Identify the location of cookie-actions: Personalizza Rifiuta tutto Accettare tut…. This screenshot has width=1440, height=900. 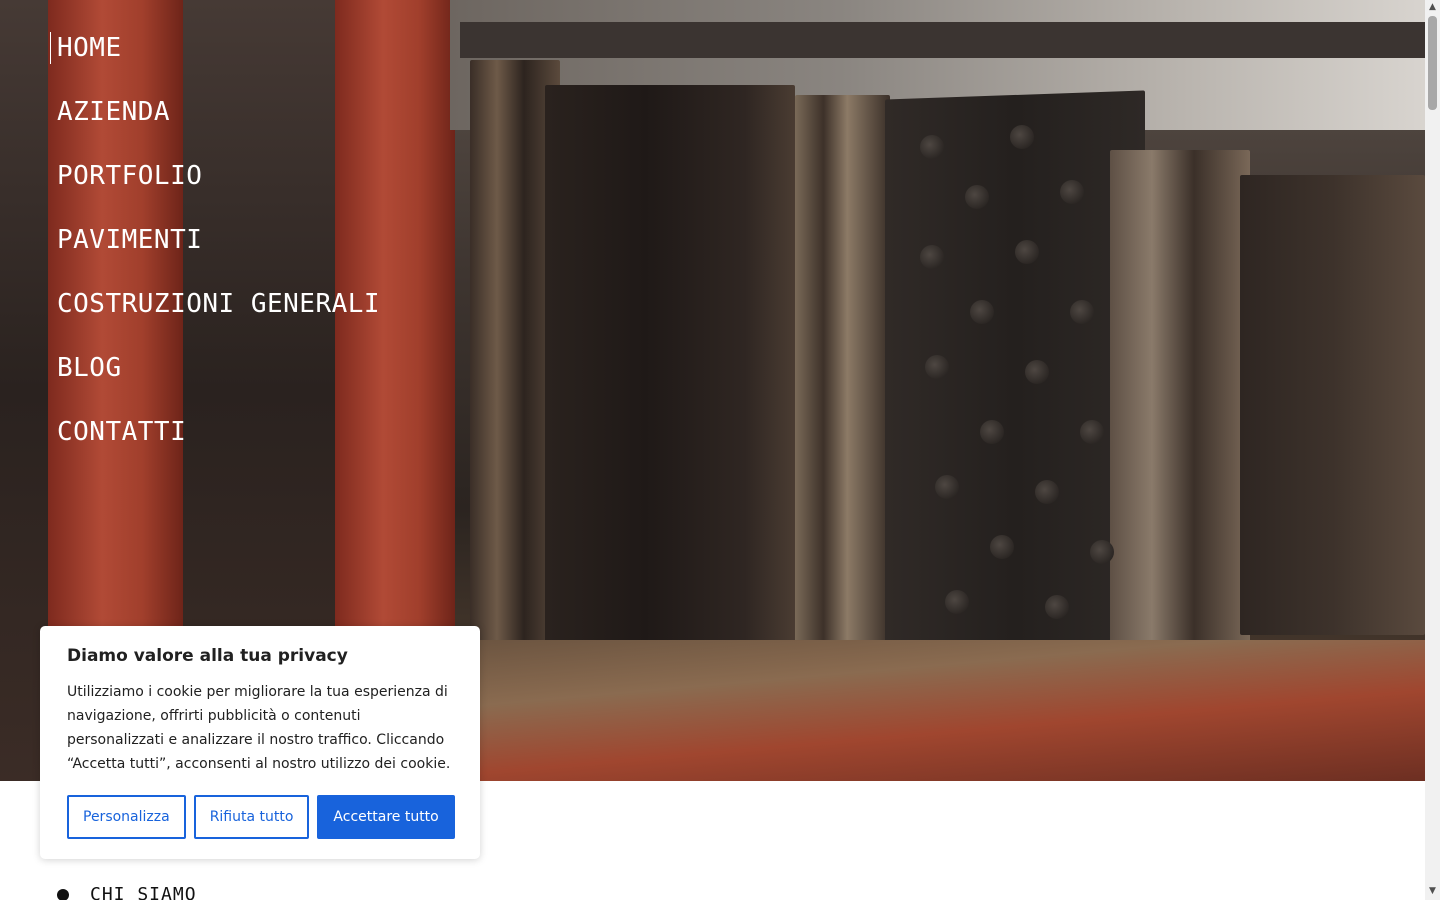
(261, 817).